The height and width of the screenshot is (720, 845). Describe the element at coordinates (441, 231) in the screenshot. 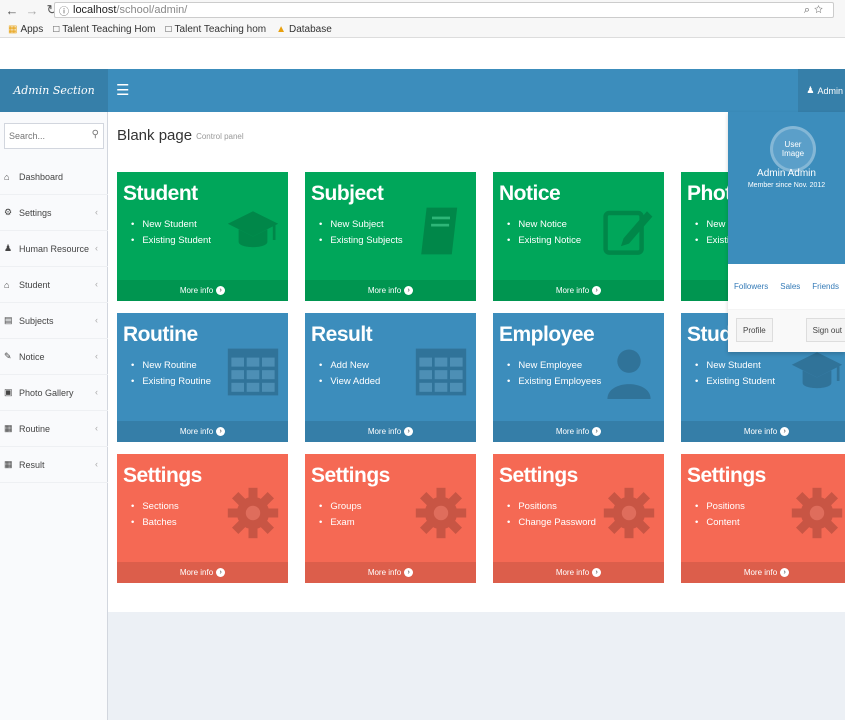

I see `book-icon` at that location.